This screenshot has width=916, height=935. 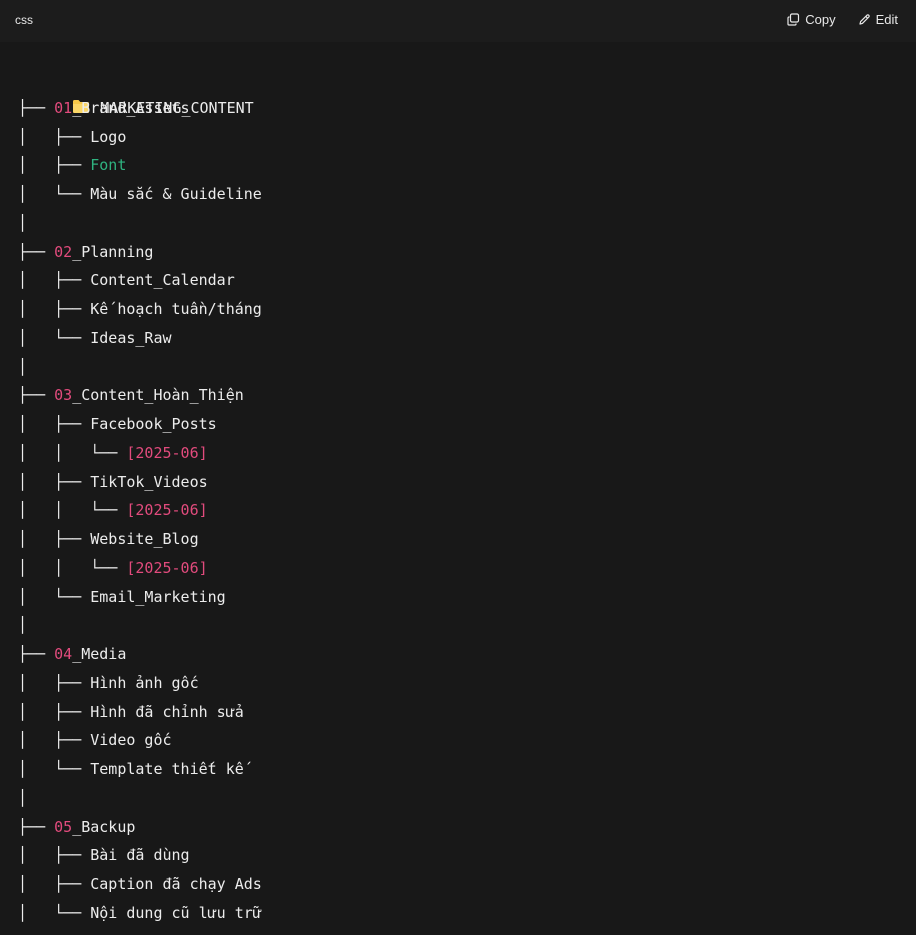 What do you see at coordinates (140, 654) in the screenshot?
I see `tree-folder-line: ├── 04_Media` at bounding box center [140, 654].